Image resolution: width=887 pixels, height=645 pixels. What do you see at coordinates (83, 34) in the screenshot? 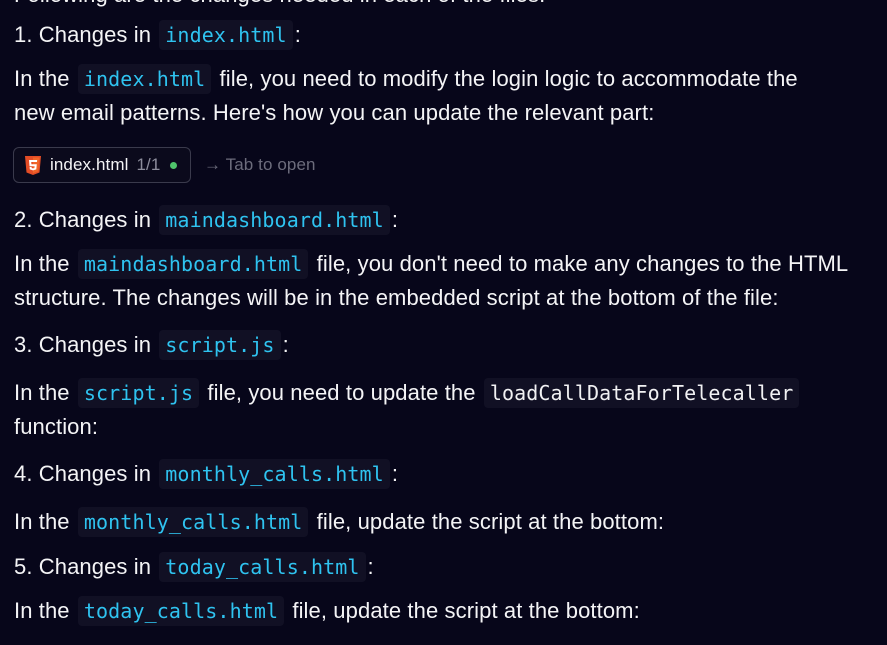
I see `heading-text: 1. Changes in` at bounding box center [83, 34].